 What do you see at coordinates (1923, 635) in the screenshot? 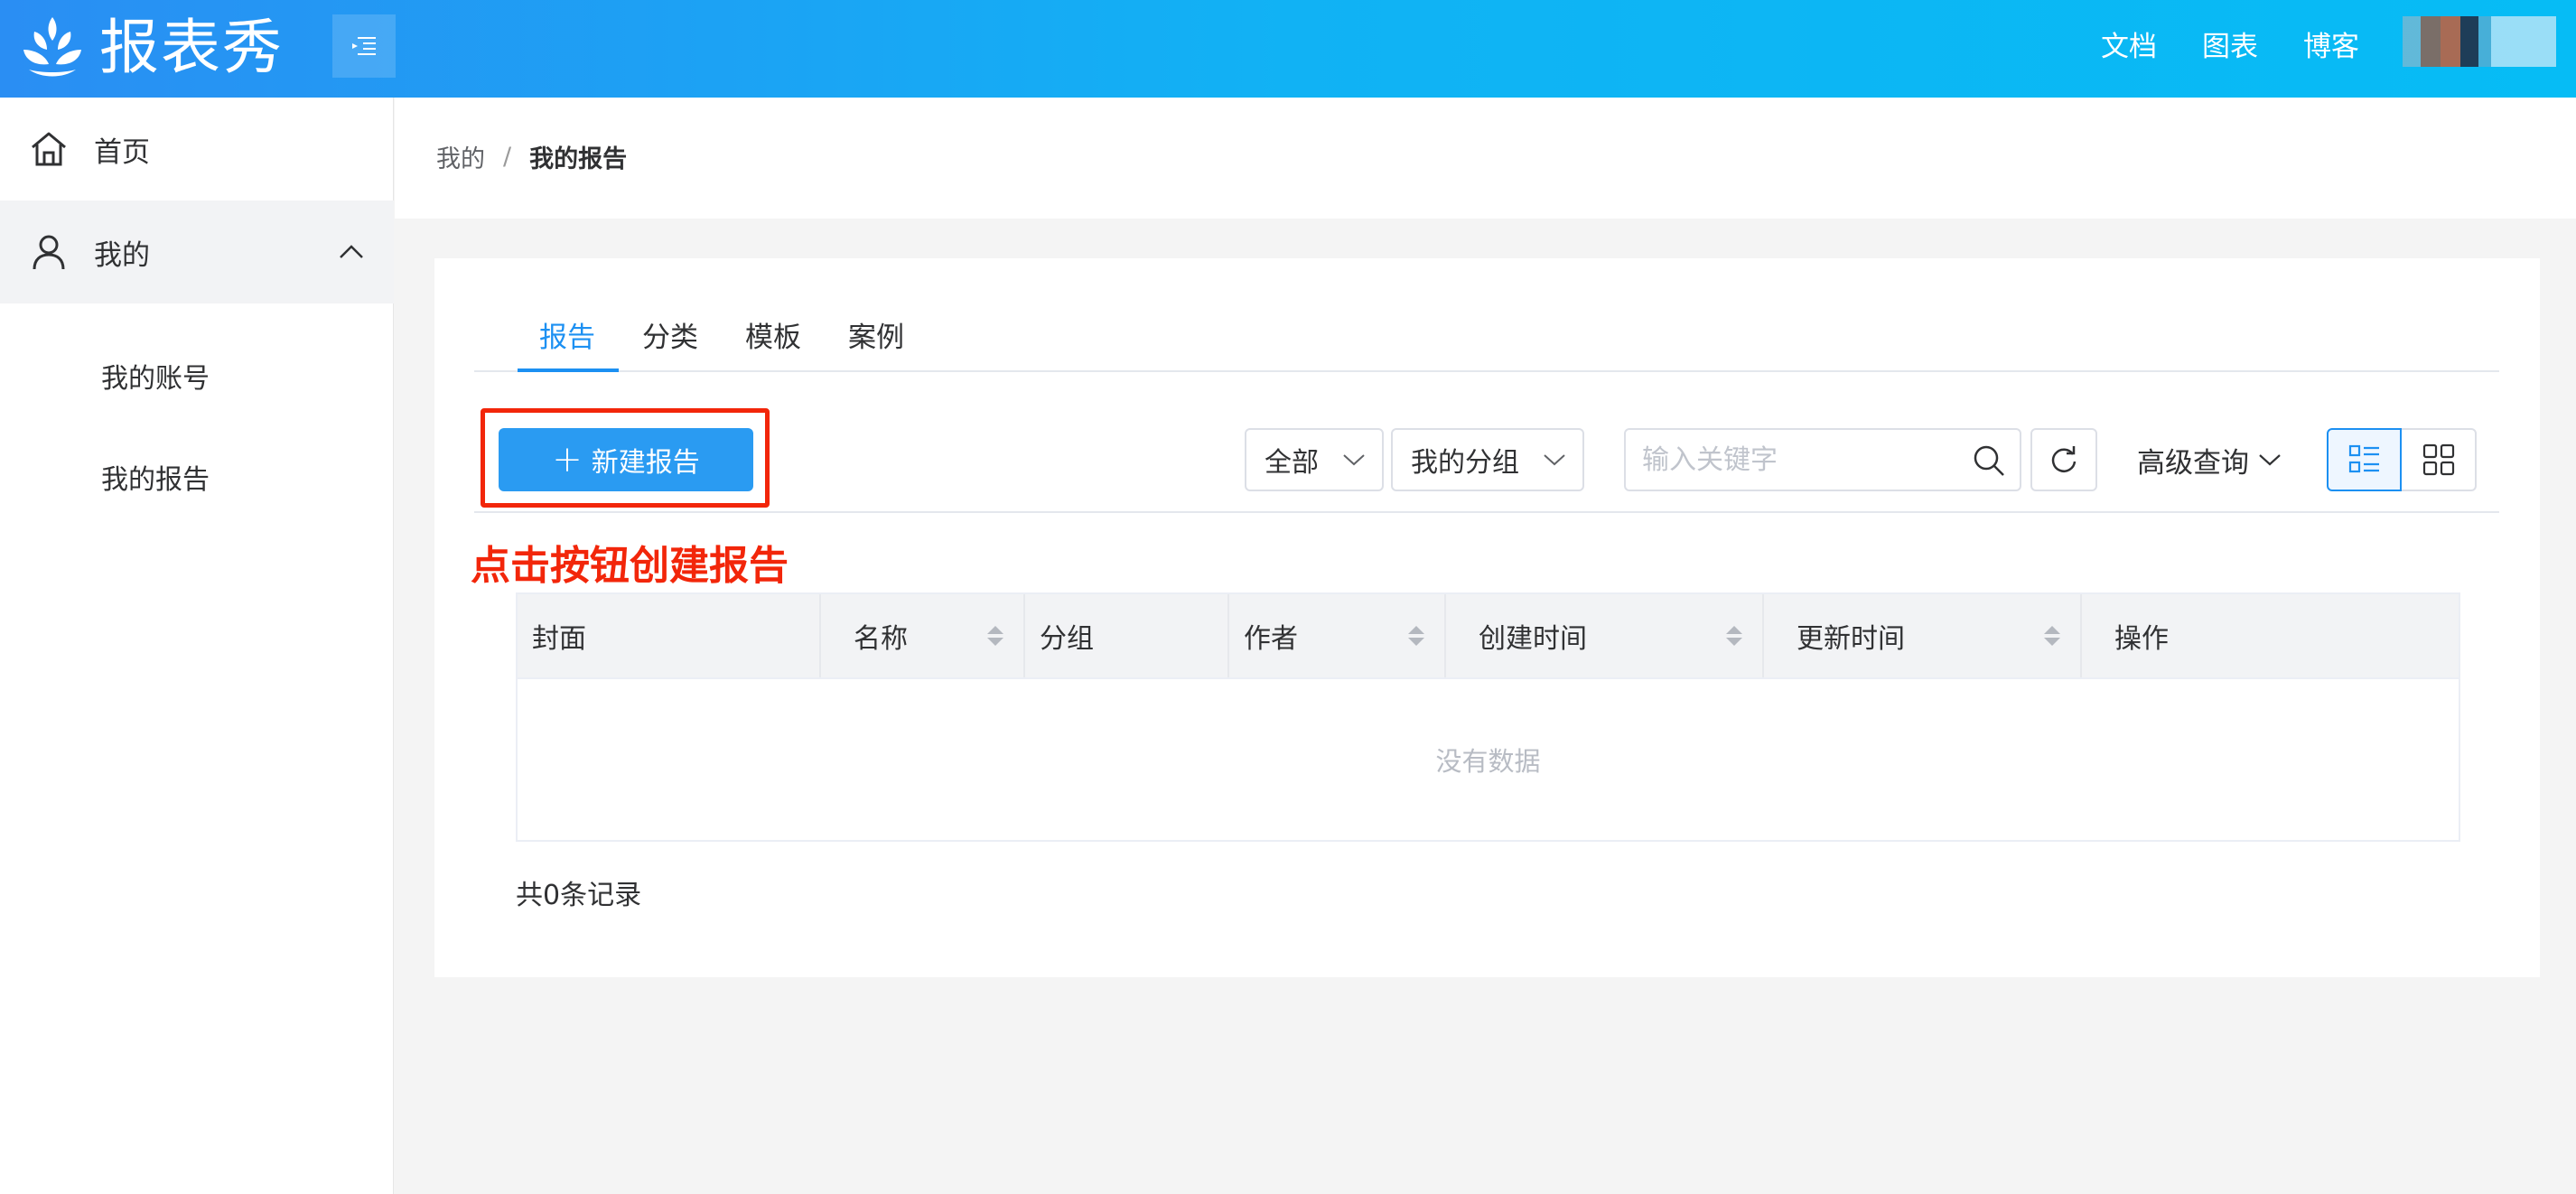
I see `column-header-updated: 更新时间` at bounding box center [1923, 635].